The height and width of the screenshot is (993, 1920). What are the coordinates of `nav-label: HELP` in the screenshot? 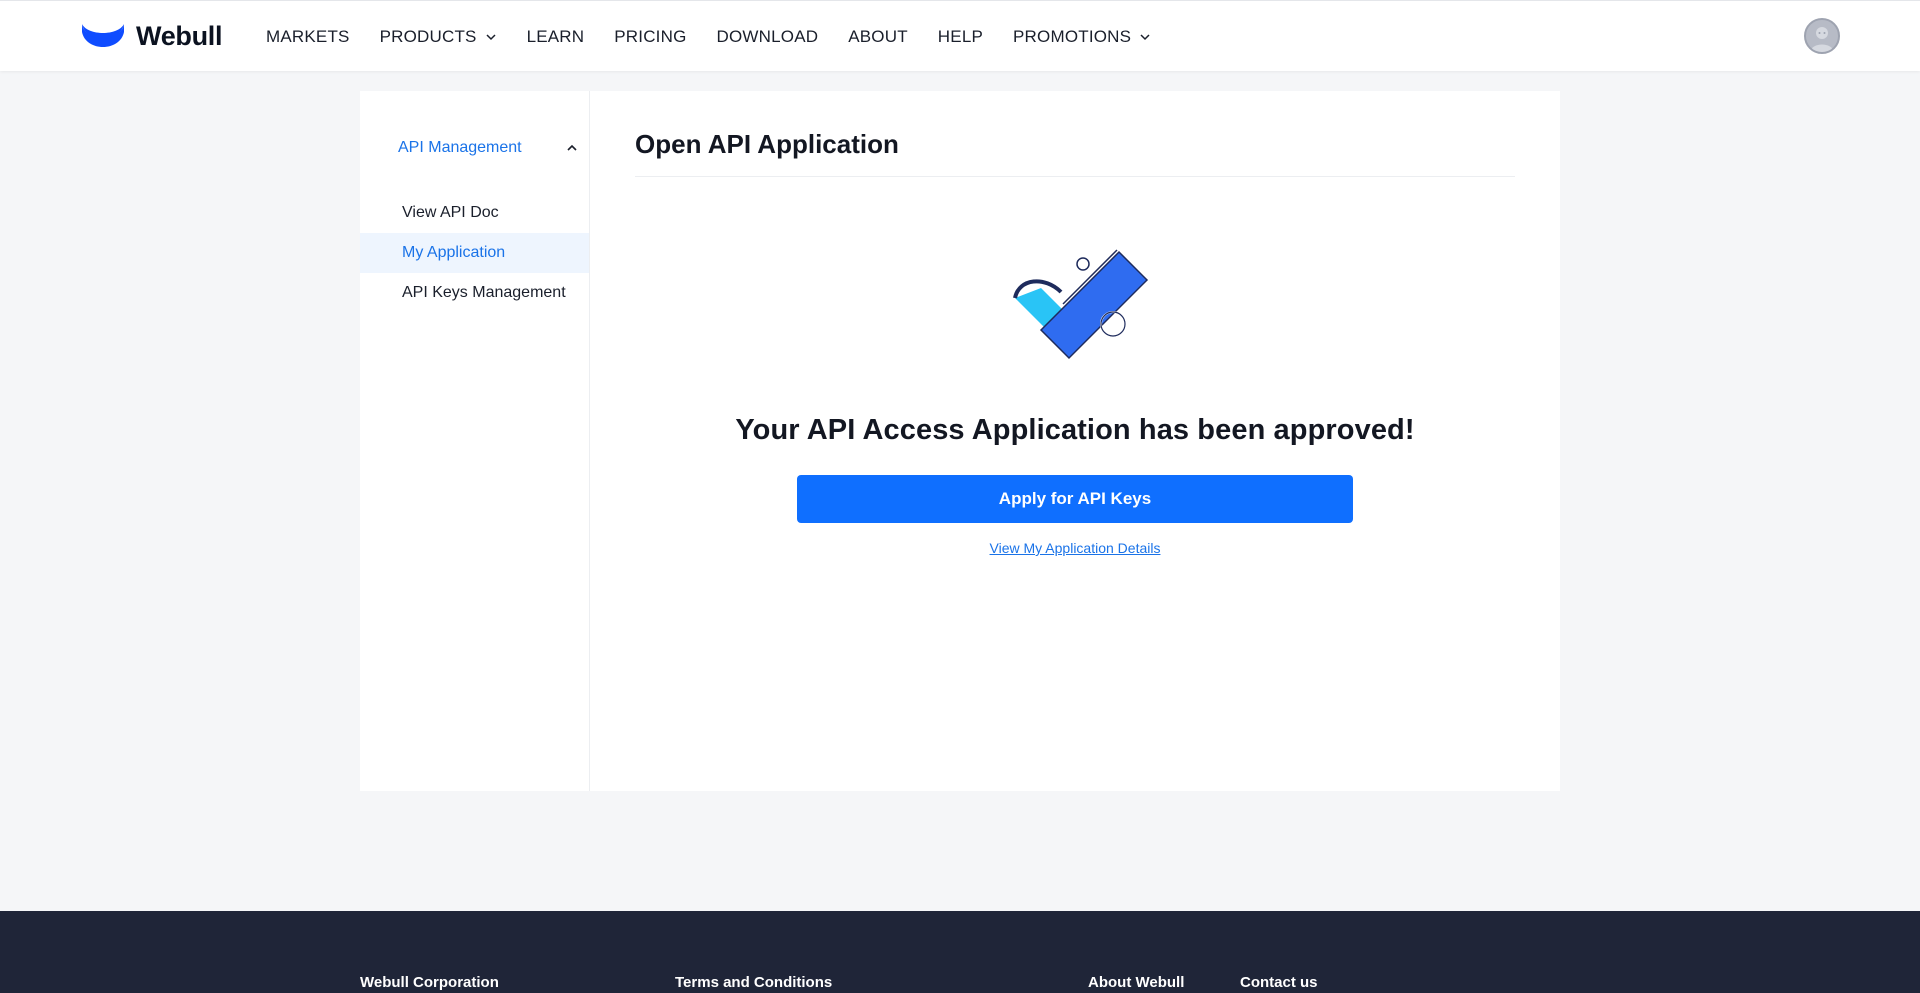 It's located at (960, 36).